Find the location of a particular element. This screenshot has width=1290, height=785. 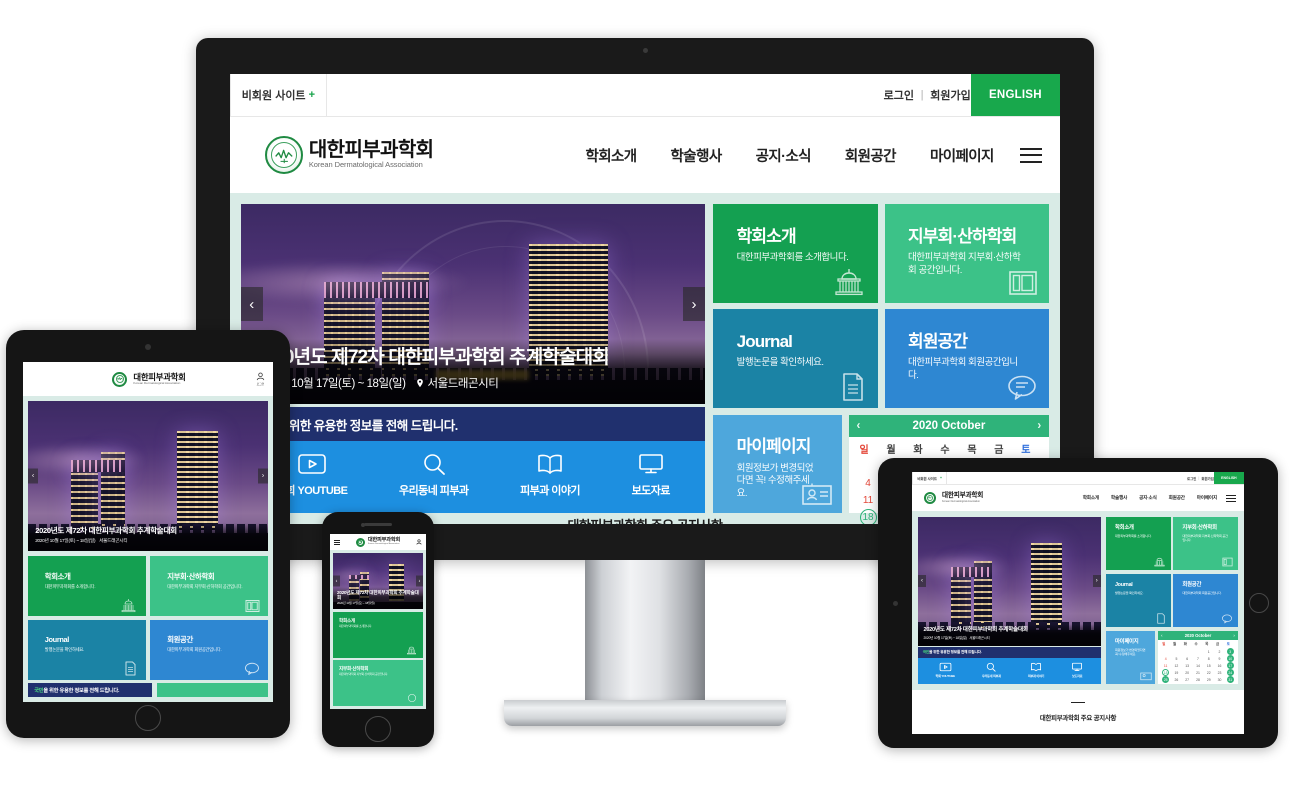

calendar-day: 3 is located at coordinates (1230, 652).